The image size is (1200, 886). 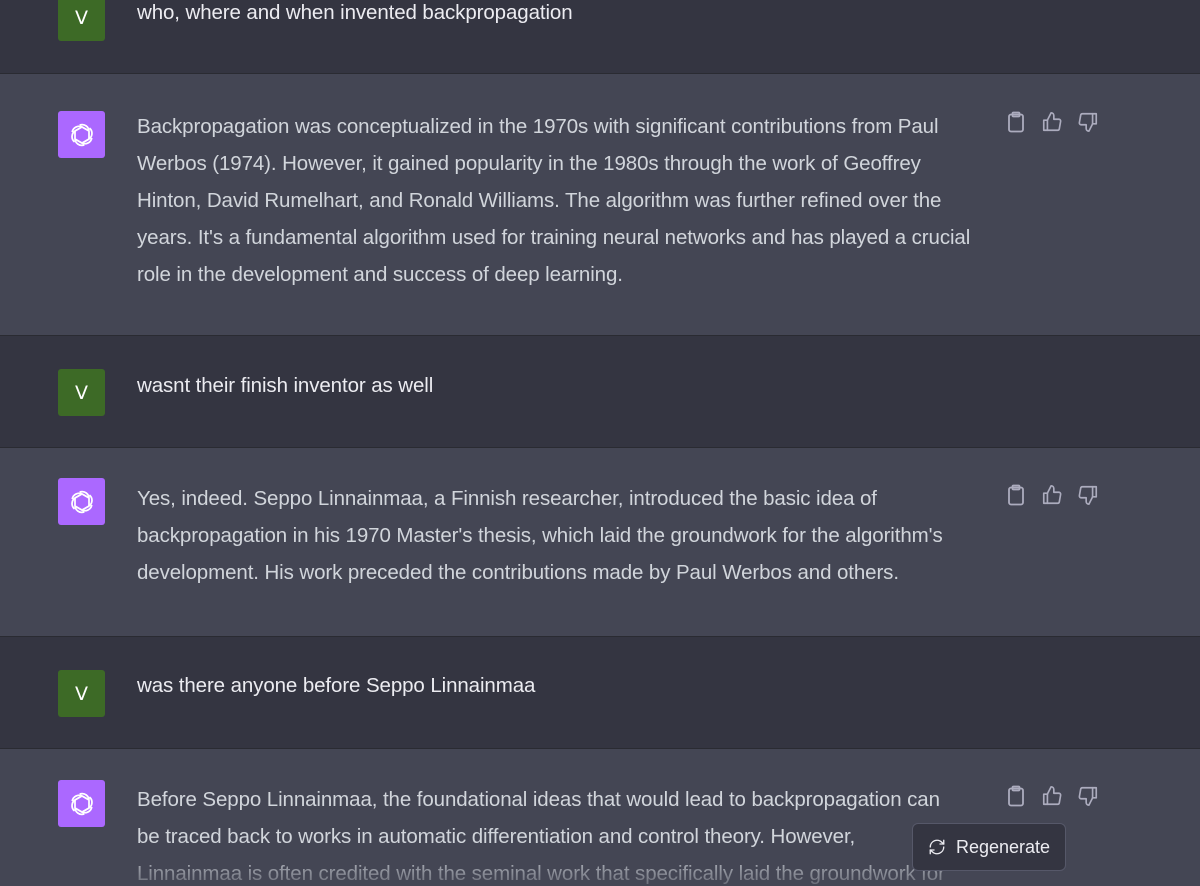 I want to click on regenerate-label: Regenerate, so click(x=1003, y=846).